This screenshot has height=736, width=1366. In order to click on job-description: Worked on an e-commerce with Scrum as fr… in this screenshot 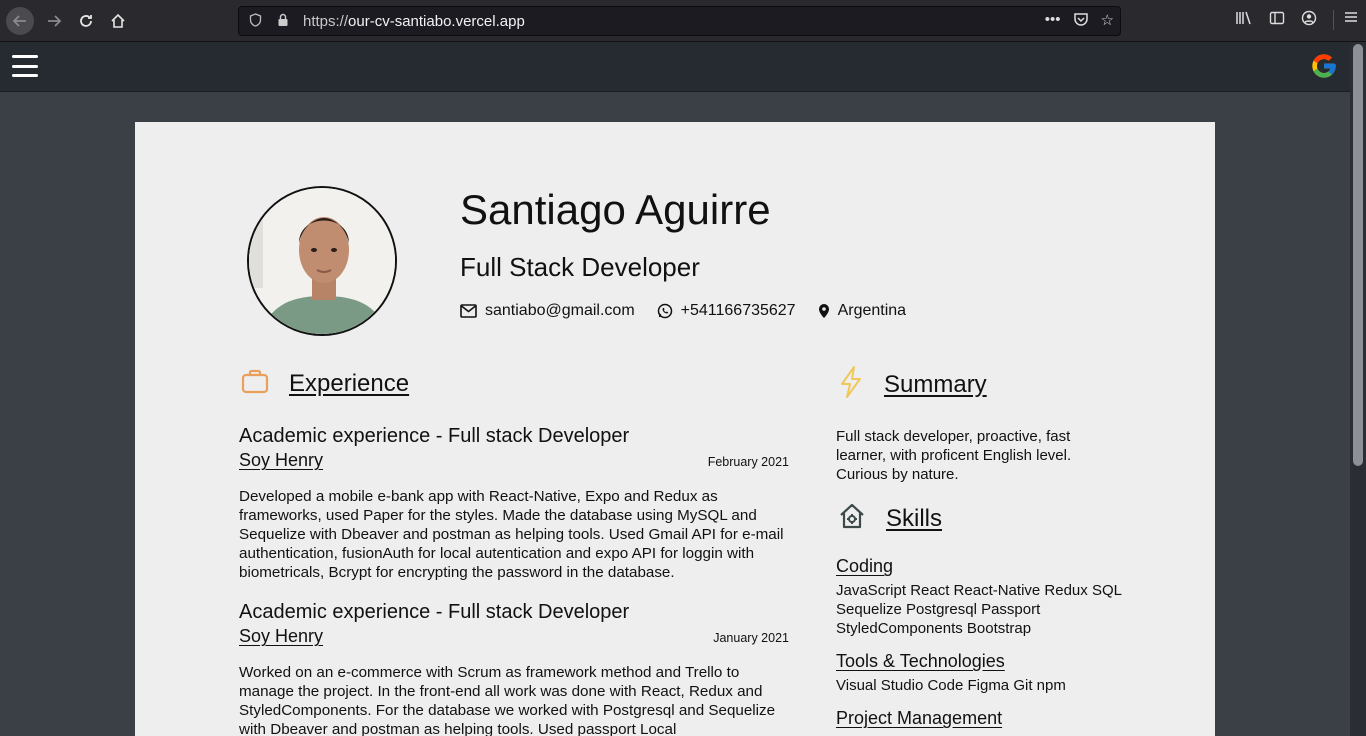, I will do `click(507, 700)`.